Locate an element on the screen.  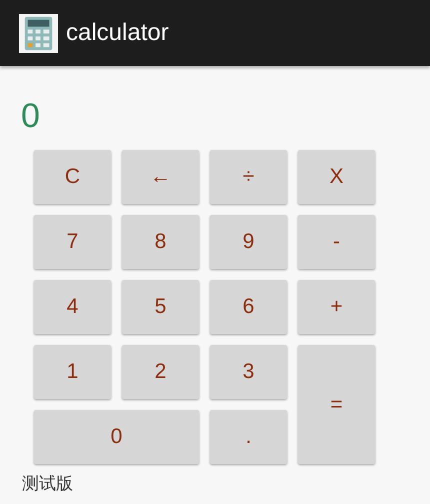
calculator-key: = is located at coordinates (336, 404).